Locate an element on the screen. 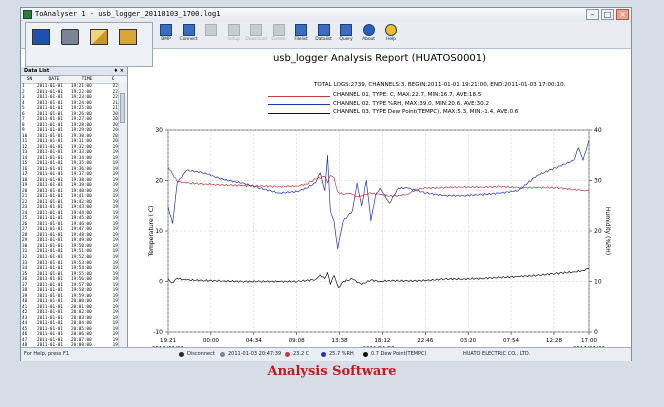 This screenshot has height=407, width=664. humidity-icon is located at coordinates (323, 354).